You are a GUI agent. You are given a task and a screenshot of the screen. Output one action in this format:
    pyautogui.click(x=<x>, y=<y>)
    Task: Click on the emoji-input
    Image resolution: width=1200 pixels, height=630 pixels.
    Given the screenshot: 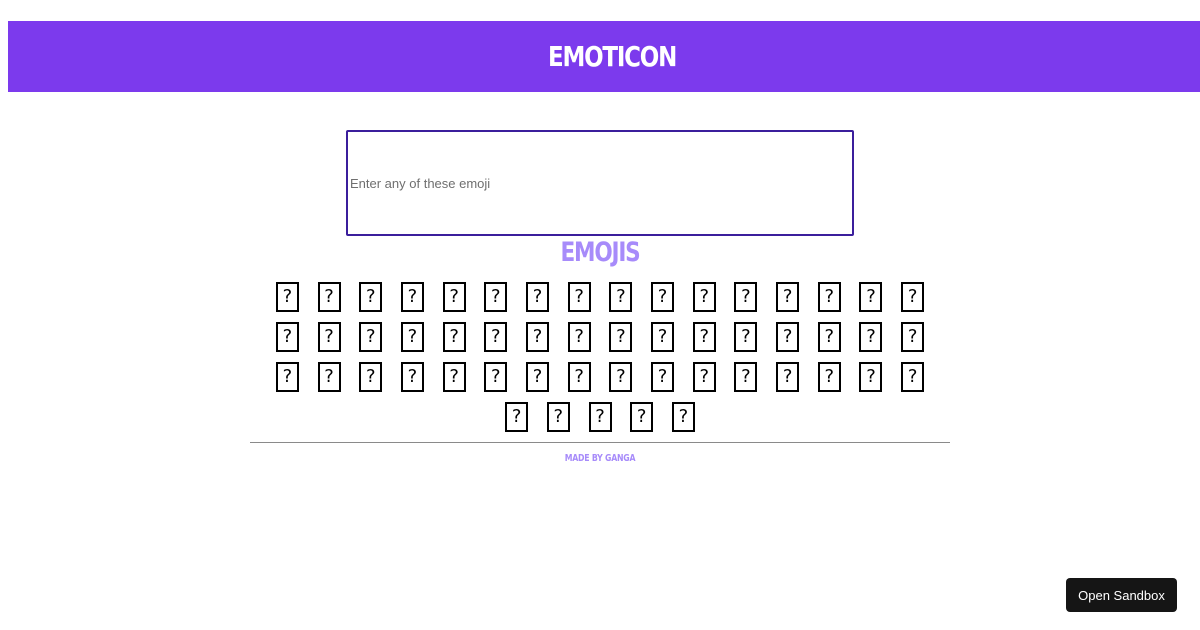 What is the action you would take?
    pyautogui.click(x=600, y=183)
    